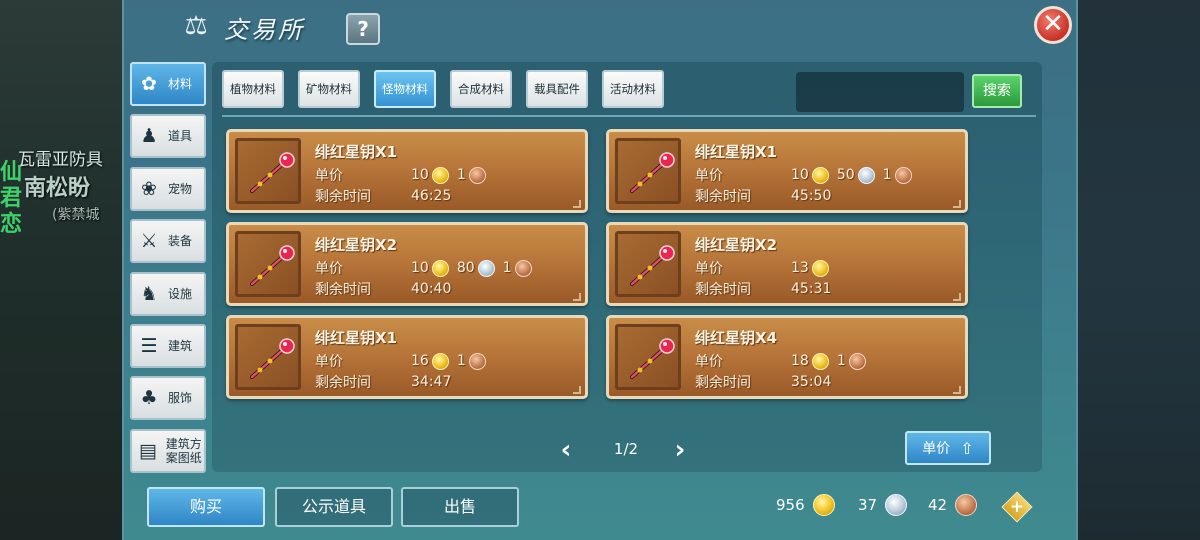 Image resolution: width=1200 pixels, height=540 pixels. Describe the element at coordinates (1138, 270) in the screenshot. I see `game-background-right` at that location.